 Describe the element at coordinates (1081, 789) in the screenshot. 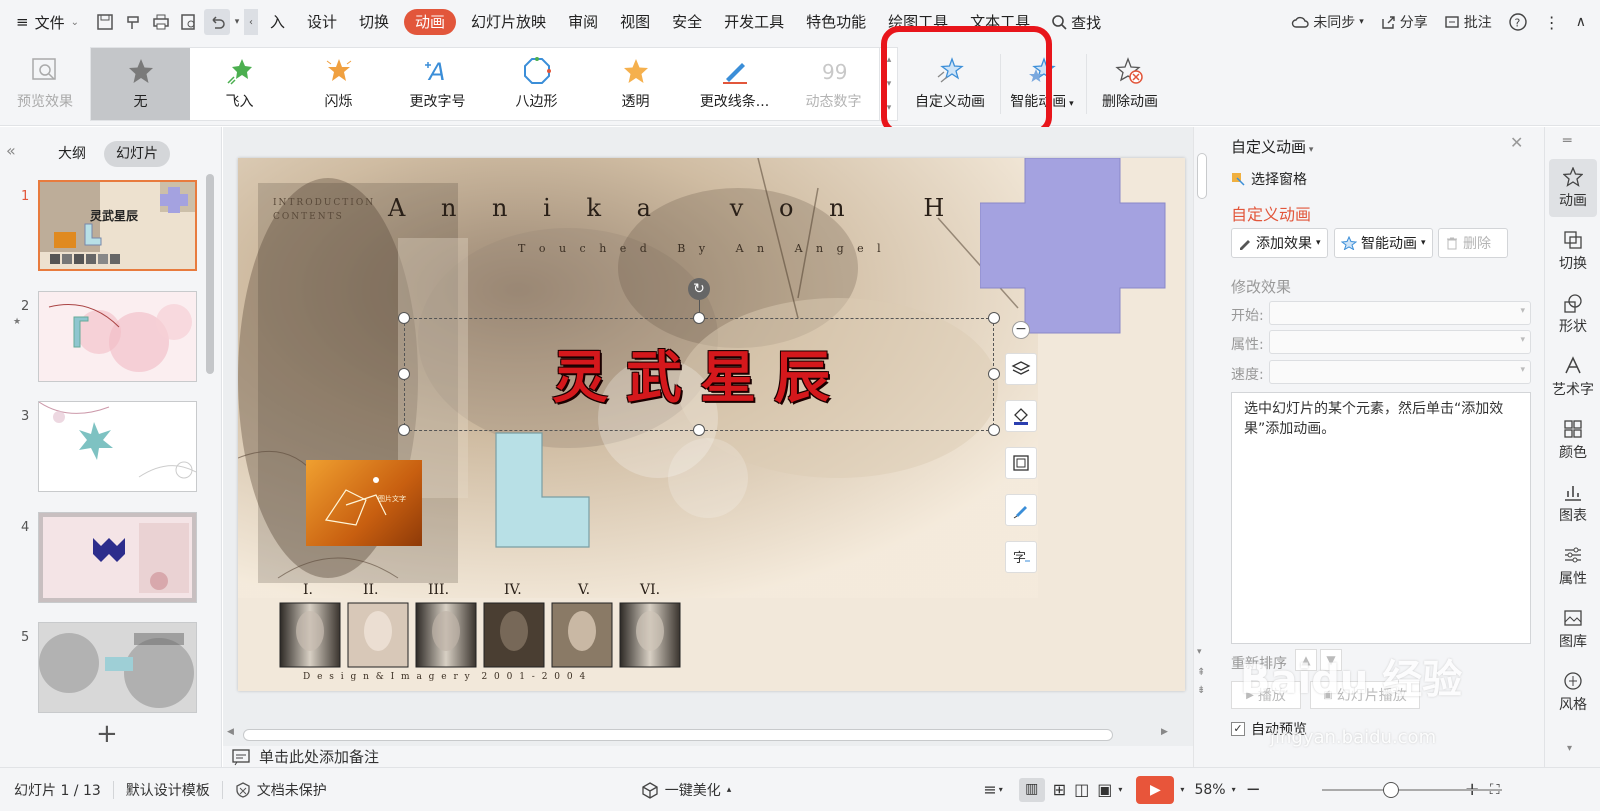

I see `view-reading-button: ◫` at that location.